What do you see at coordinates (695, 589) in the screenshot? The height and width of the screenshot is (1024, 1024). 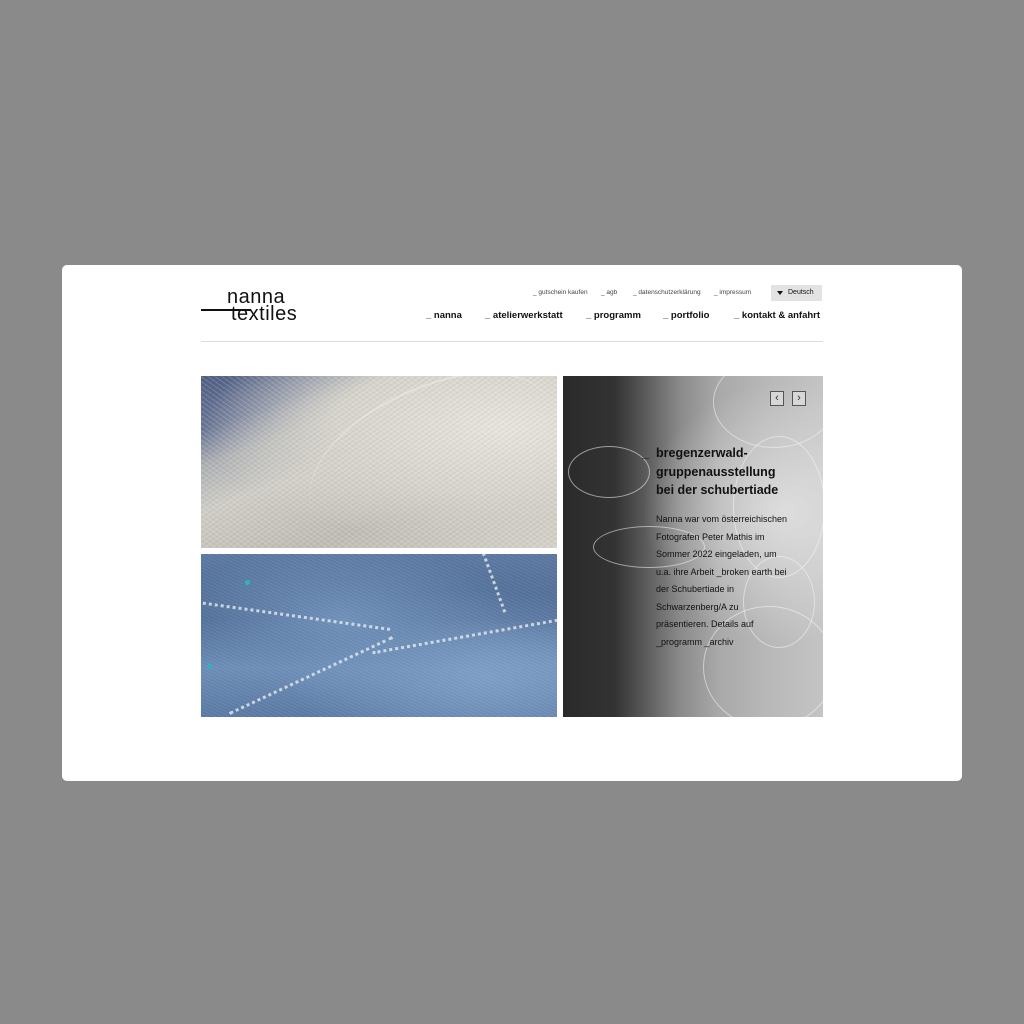 I see `text-line: der Schubertiade in` at bounding box center [695, 589].